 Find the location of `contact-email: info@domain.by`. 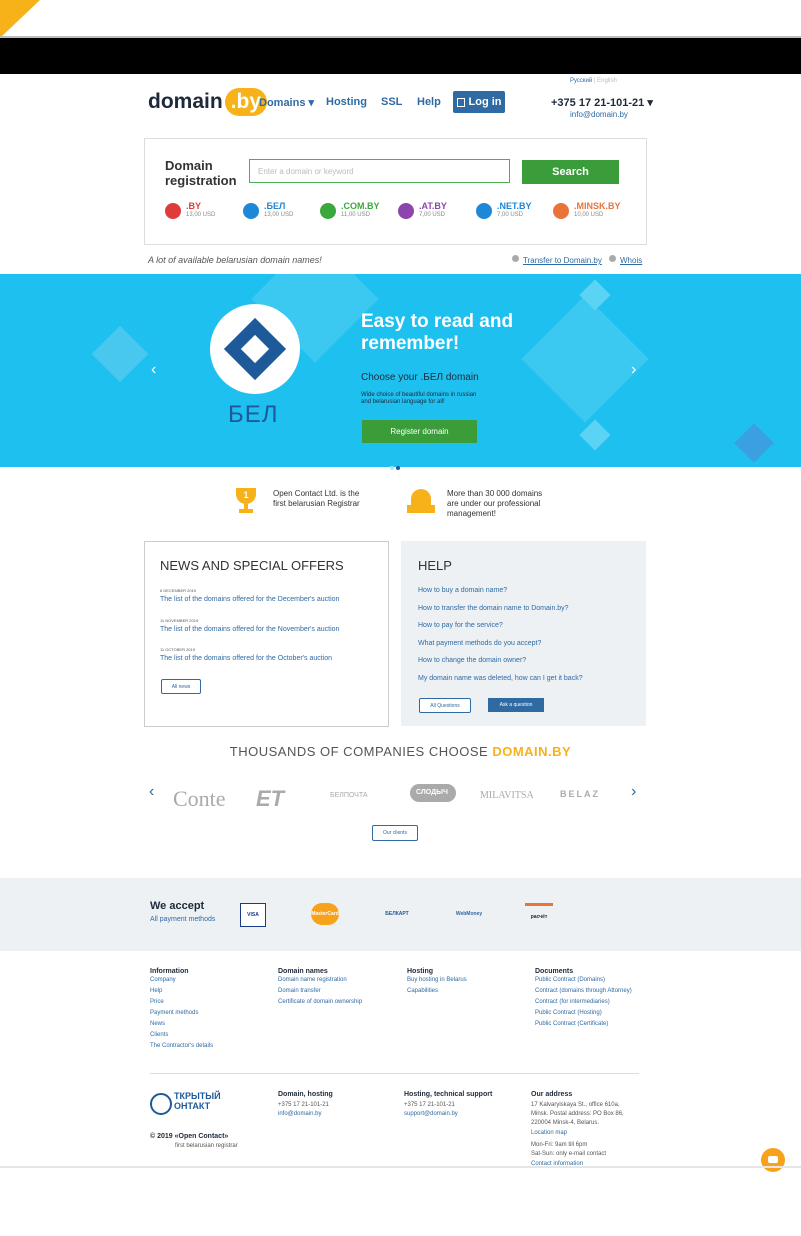

contact-email: info@domain.by is located at coordinates (305, 1114).